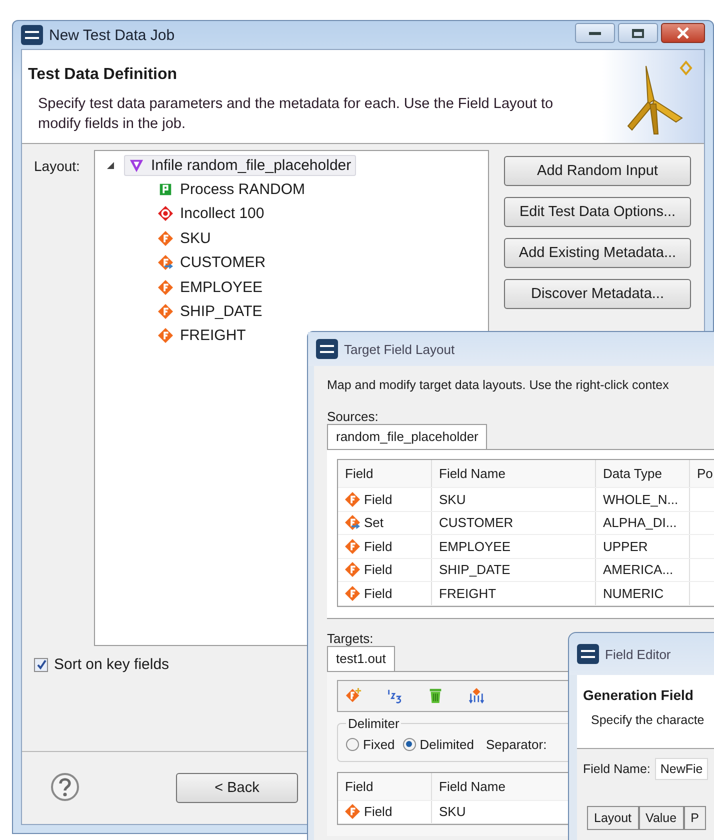 The height and width of the screenshot is (840, 714). Describe the element at coordinates (385, 523) in the screenshot. I see `table-cell: Set` at that location.